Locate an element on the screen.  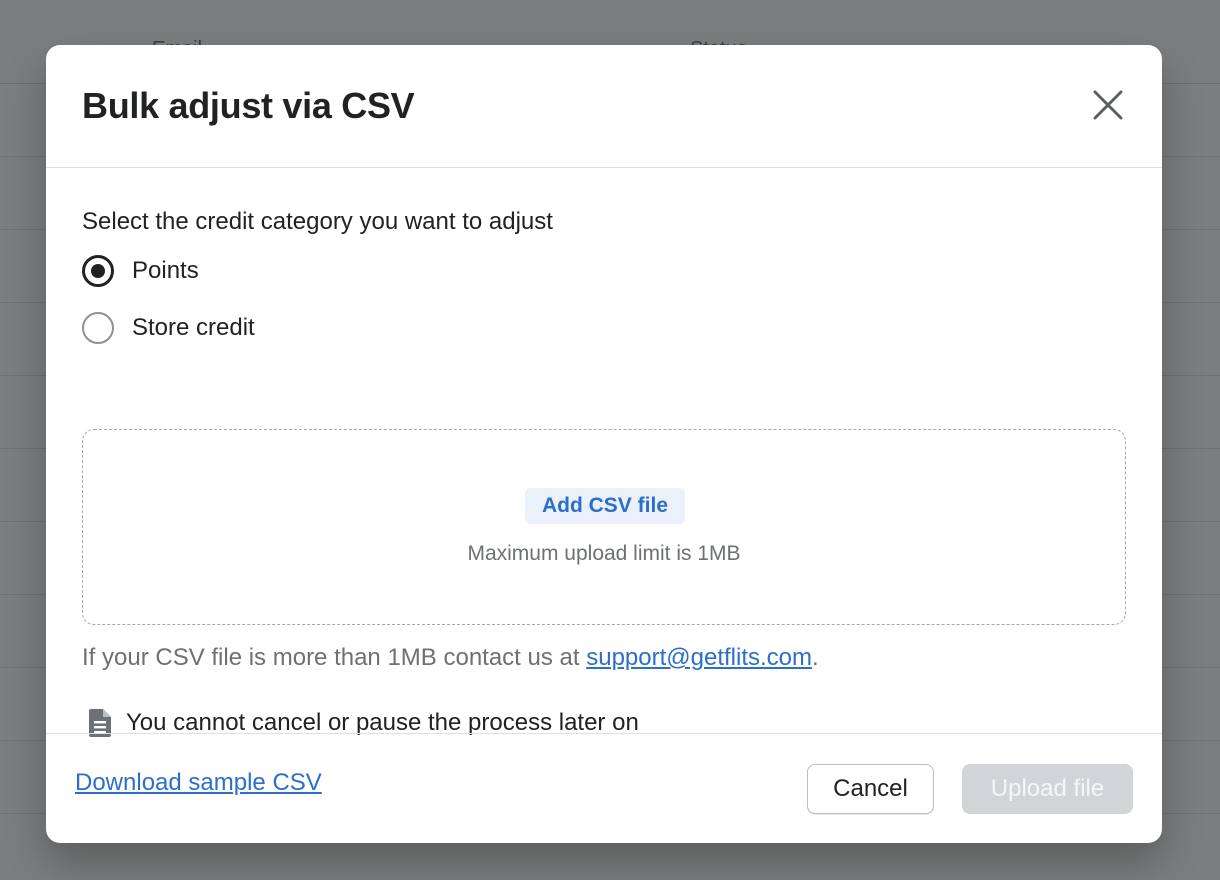
modal-title: Bulk adjust via CSV is located at coordinates (248, 105).